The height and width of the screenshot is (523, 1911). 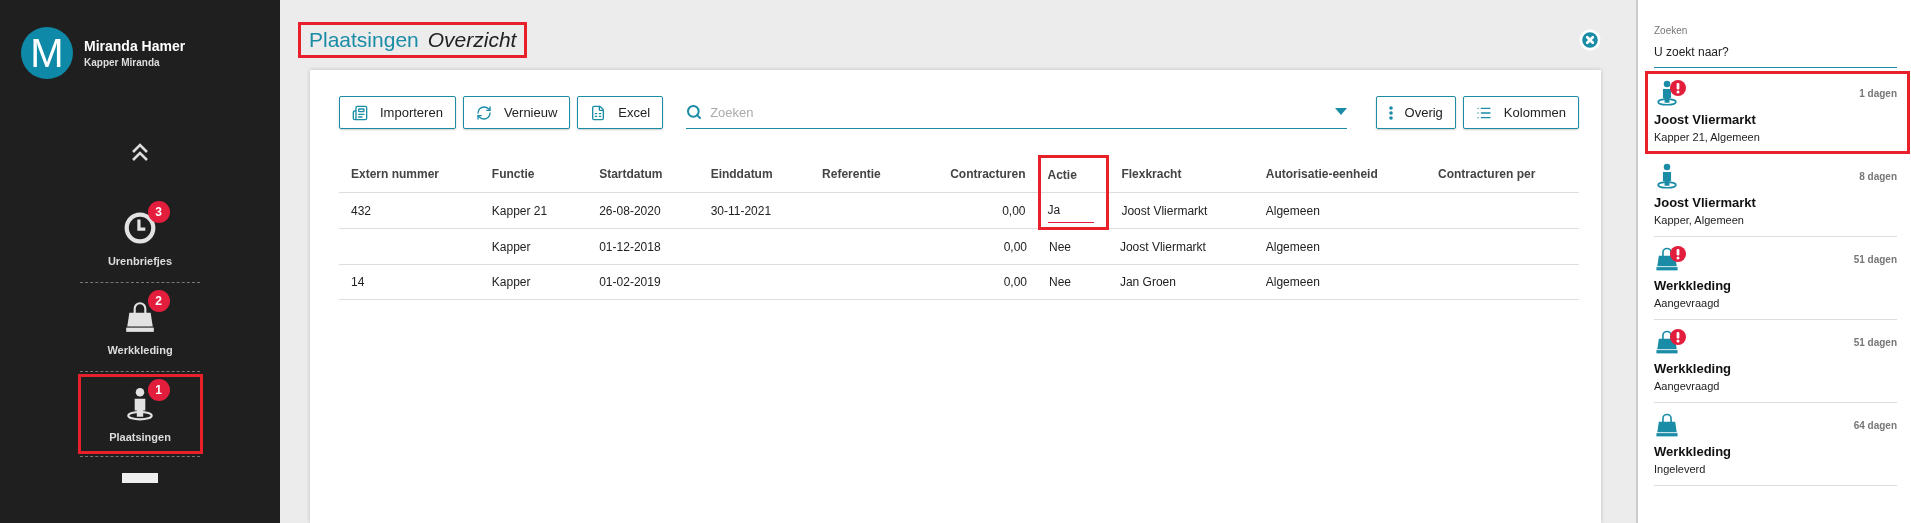 I want to click on notification-item: 64 dagen Werkkleding Ingeleverd, so click(x=1775, y=444).